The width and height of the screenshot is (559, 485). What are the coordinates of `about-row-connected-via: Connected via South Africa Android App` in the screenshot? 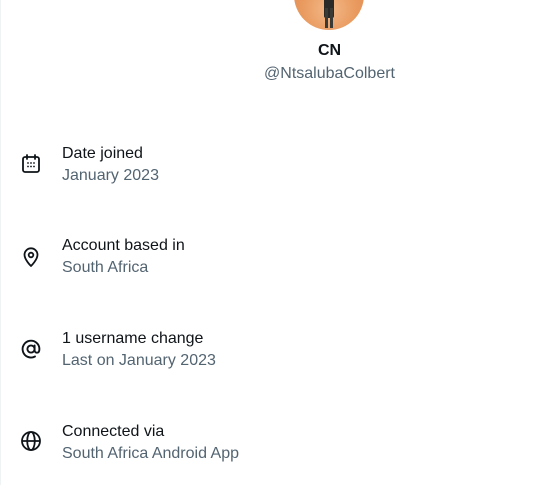 It's located at (279, 450).